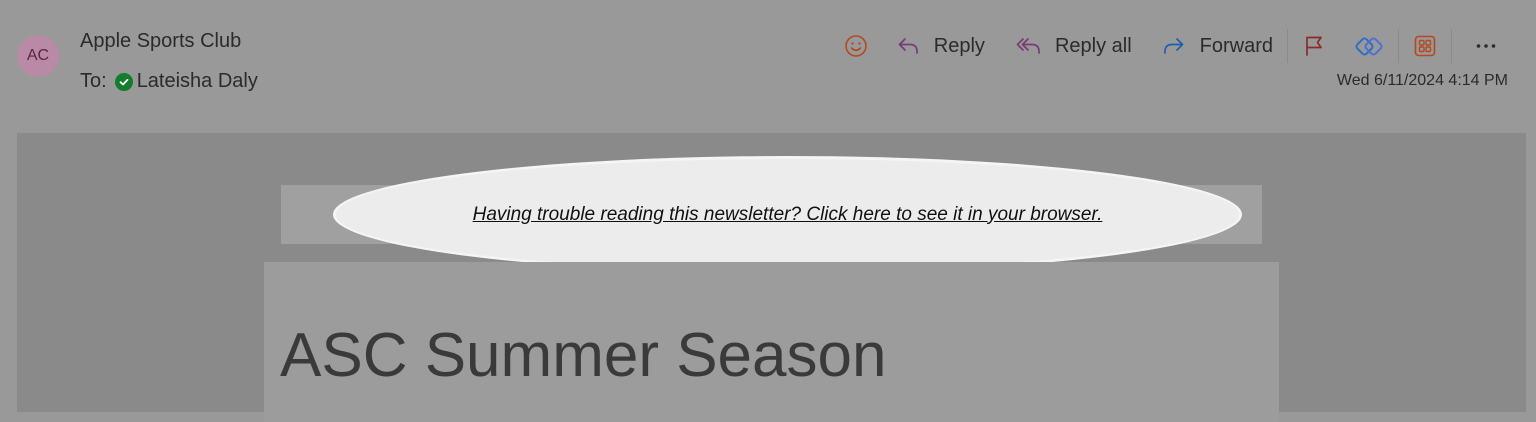  Describe the element at coordinates (959, 45) in the screenshot. I see `reply-label: Reply` at that location.